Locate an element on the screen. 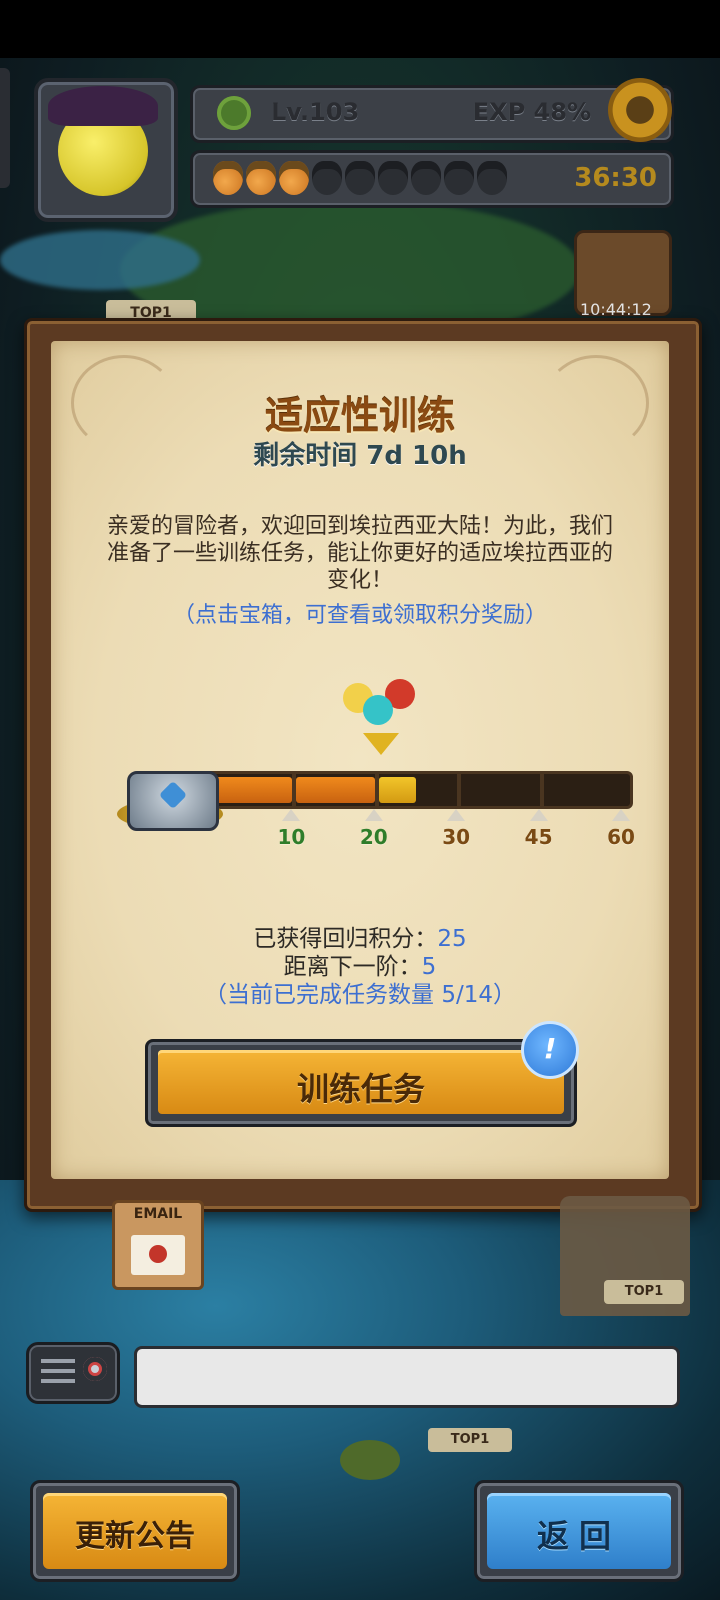  hero-cyan-icon is located at coordinates (378, 710).